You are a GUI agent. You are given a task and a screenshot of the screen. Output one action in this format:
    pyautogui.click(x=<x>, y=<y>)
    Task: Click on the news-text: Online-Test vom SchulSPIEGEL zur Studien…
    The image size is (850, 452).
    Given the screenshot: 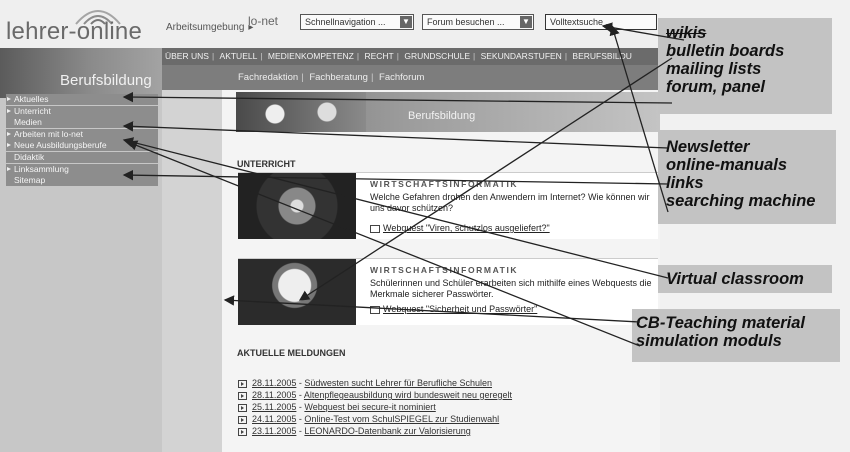 What is the action you would take?
    pyautogui.click(x=402, y=419)
    